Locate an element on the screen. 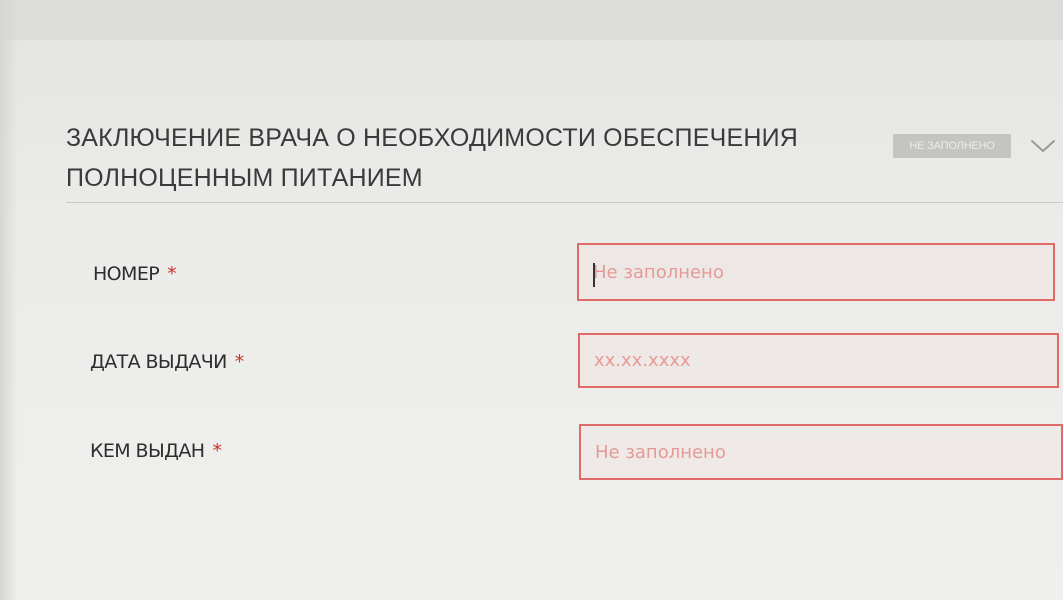 The width and height of the screenshot is (1063, 600). section-divider is located at coordinates (564, 202).